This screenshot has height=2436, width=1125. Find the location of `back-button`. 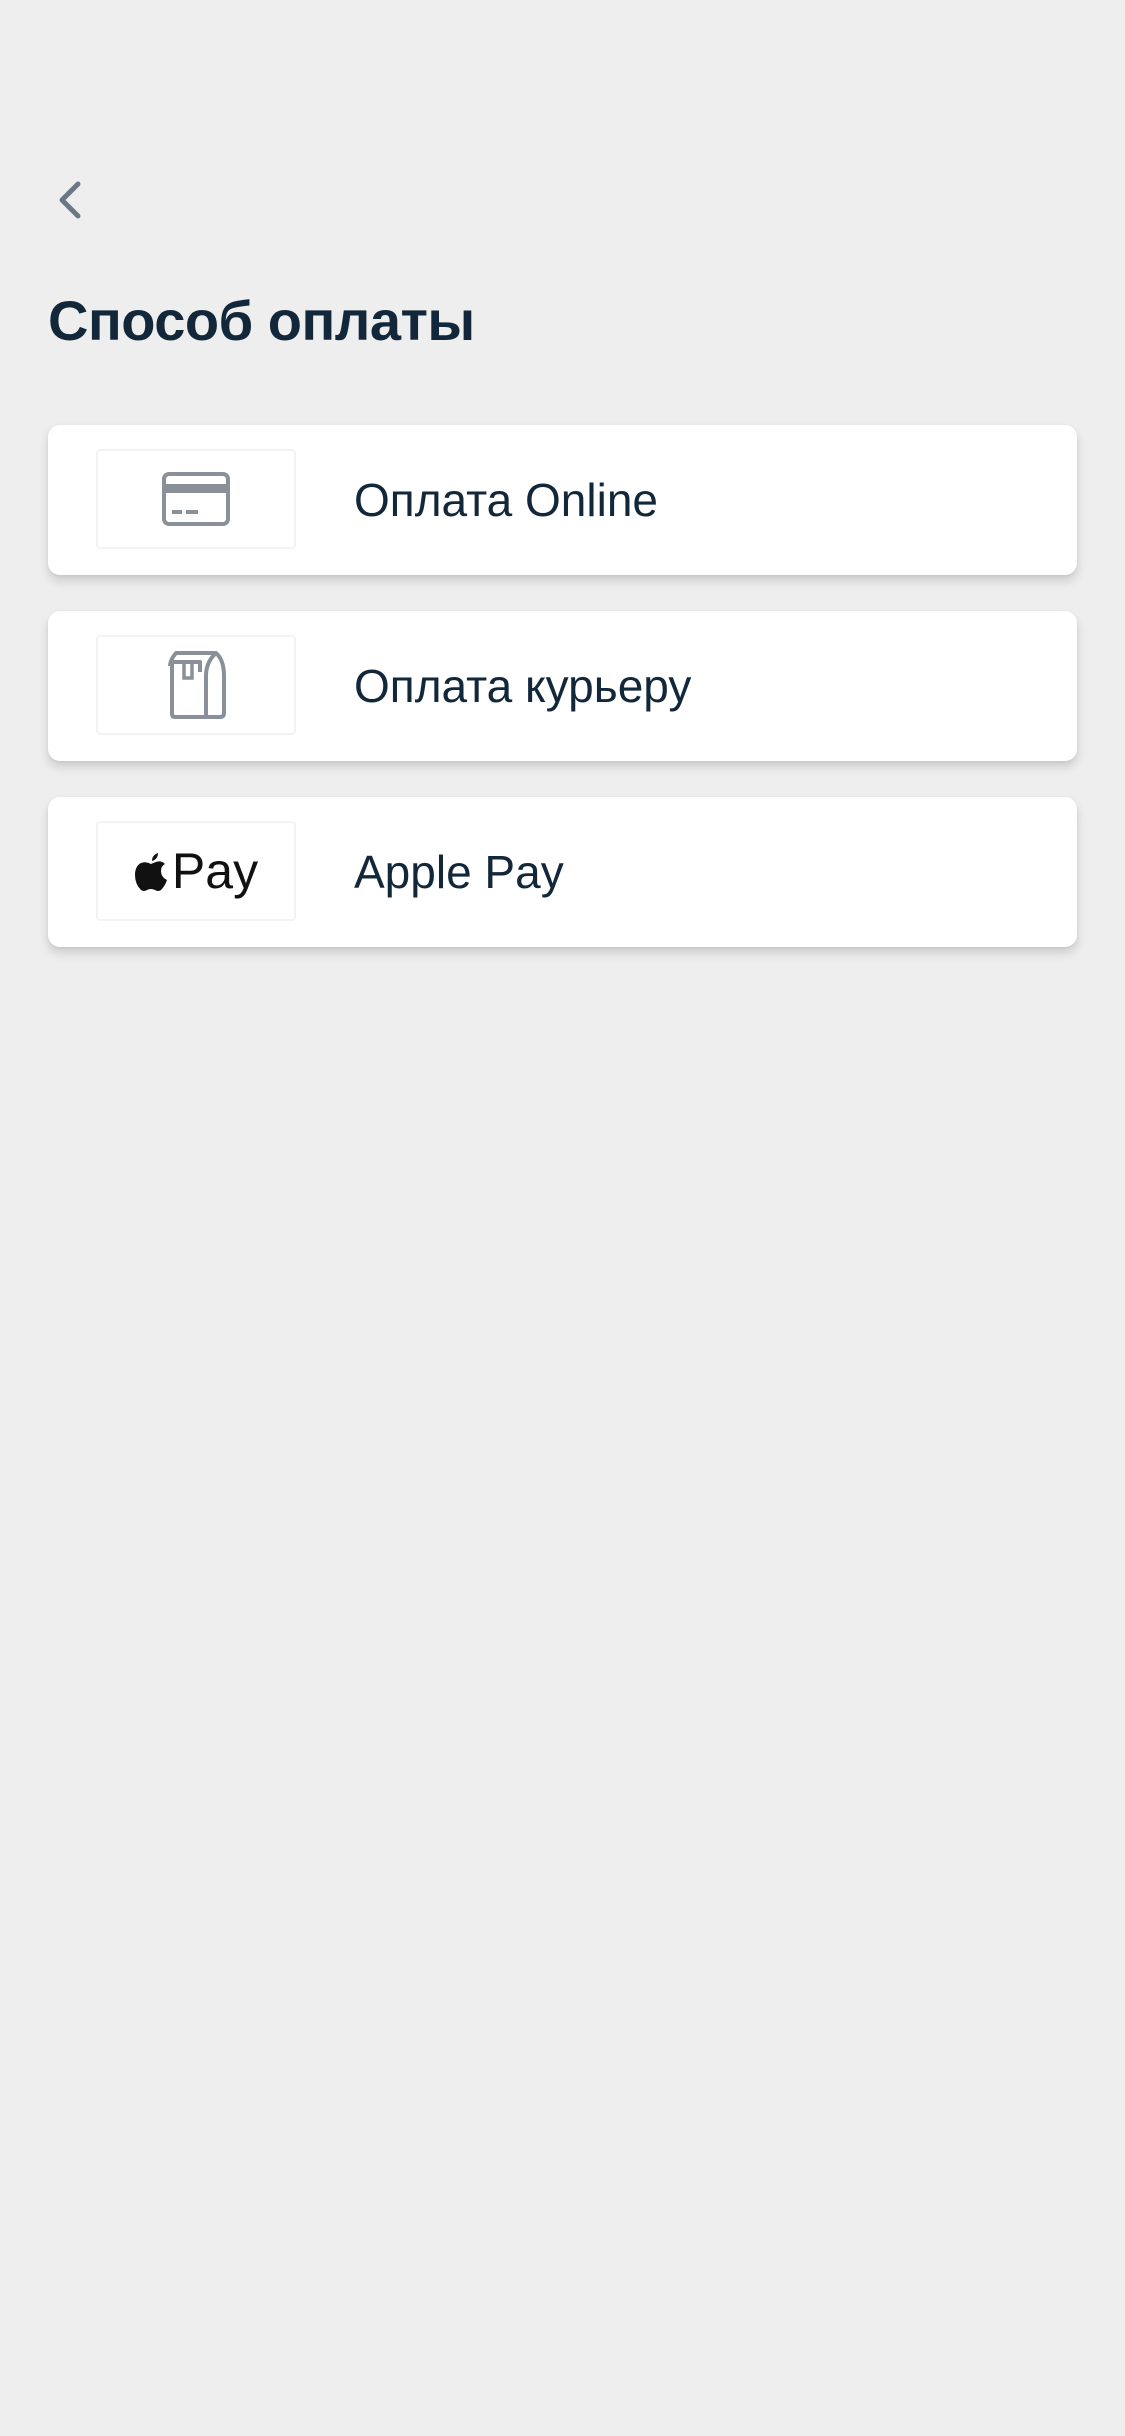

back-button is located at coordinates (70, 200).